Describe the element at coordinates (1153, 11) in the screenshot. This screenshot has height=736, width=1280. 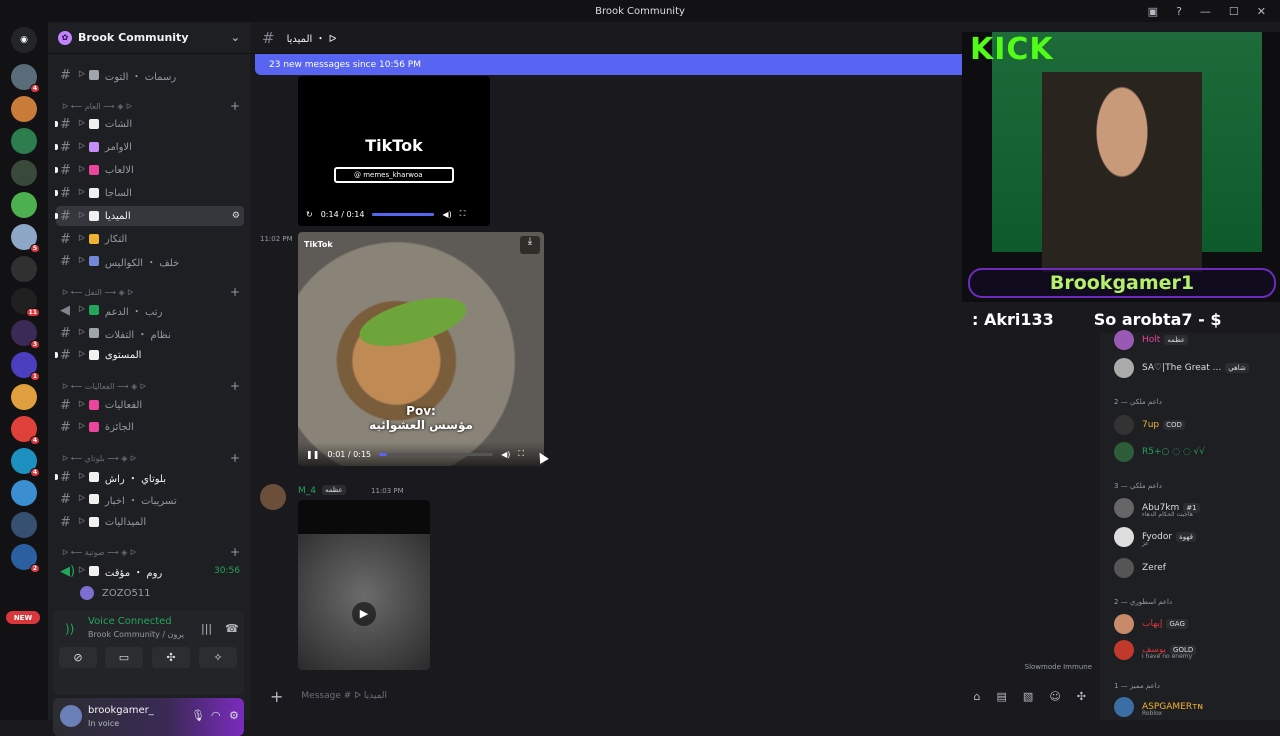
I see `inbox-icon: ▣` at that location.